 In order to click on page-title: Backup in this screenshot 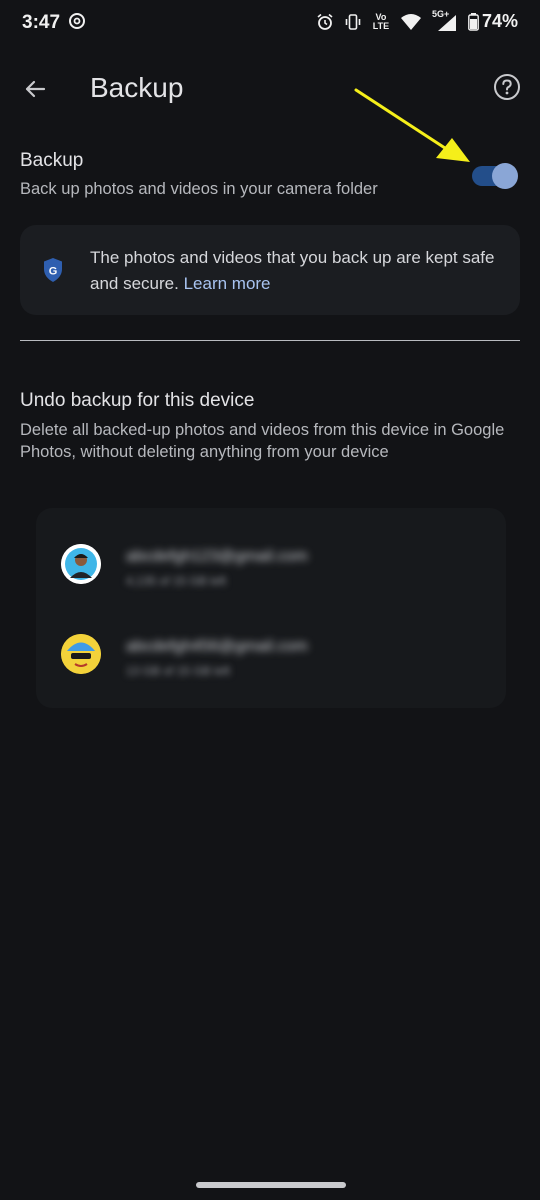, I will do `click(137, 87)`.